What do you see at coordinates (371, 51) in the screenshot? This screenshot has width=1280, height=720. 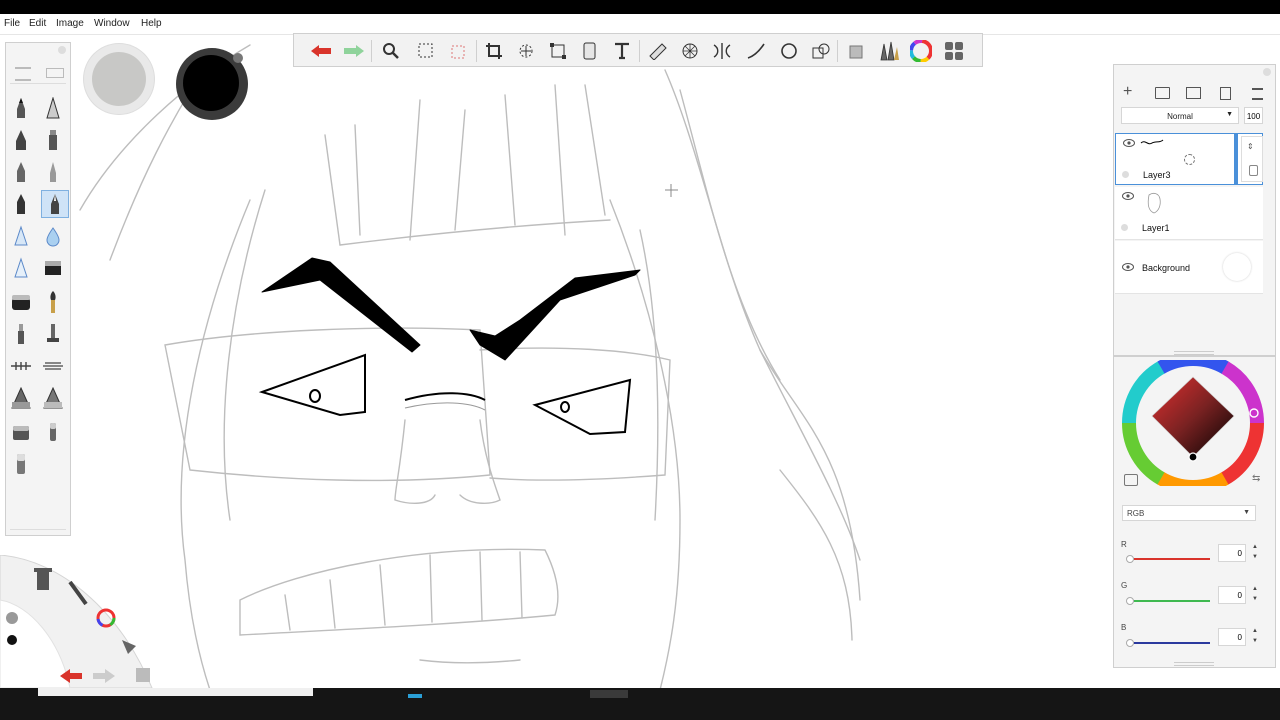 I see `toolbar-divider` at bounding box center [371, 51].